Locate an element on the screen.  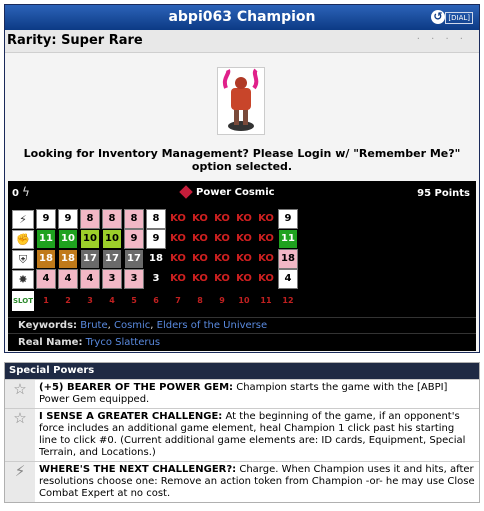
starburst-icon: ✸ is located at coordinates (23, 279).